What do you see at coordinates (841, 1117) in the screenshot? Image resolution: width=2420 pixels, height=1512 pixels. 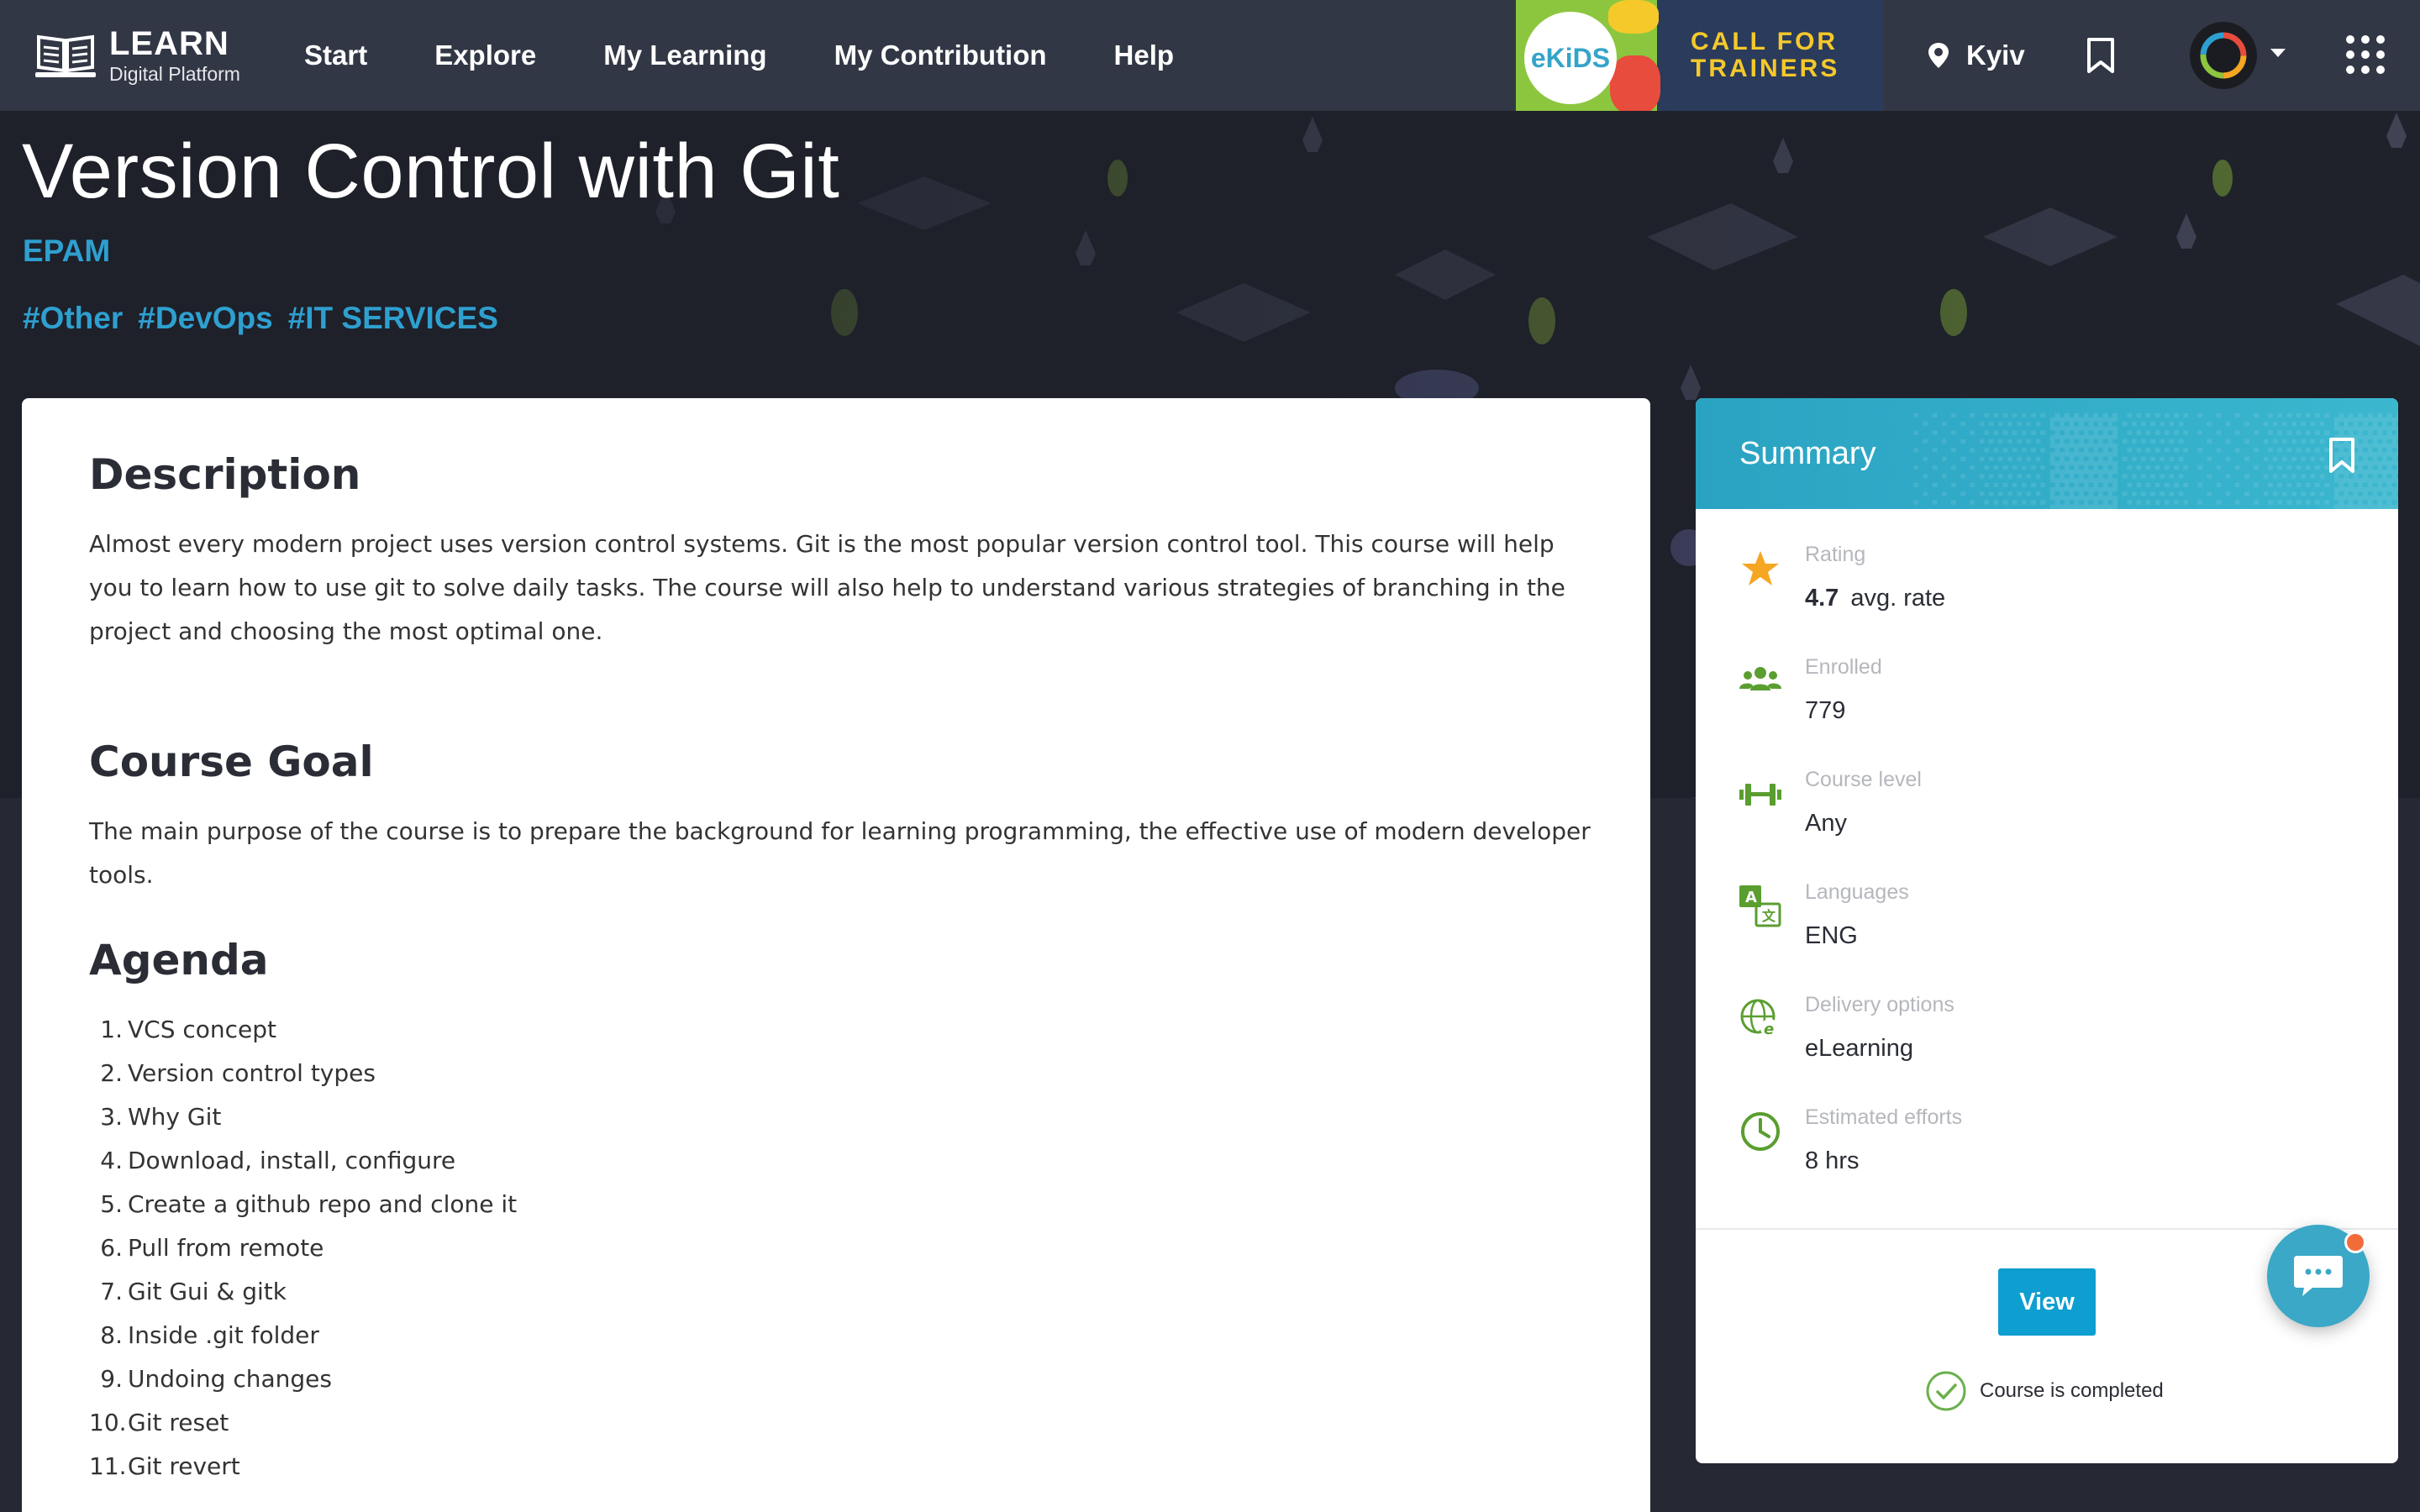 I see `list-item: 3. Why Git` at bounding box center [841, 1117].